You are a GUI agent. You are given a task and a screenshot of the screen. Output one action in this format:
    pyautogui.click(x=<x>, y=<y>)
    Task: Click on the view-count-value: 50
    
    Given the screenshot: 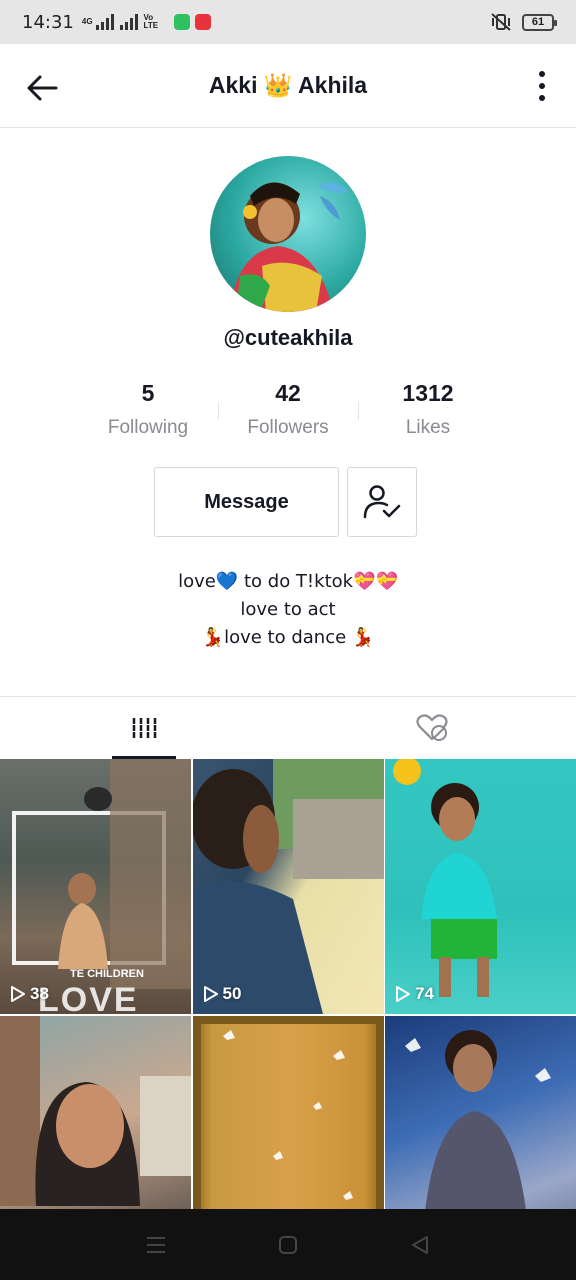 What is the action you would take?
    pyautogui.click(x=232, y=993)
    